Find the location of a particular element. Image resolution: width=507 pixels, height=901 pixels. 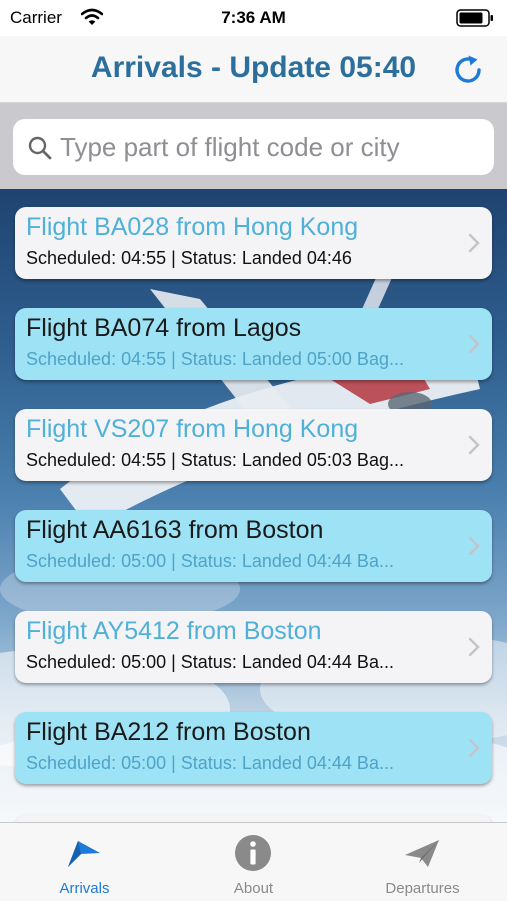

arrivals-plane-icon is located at coordinates (84, 854).